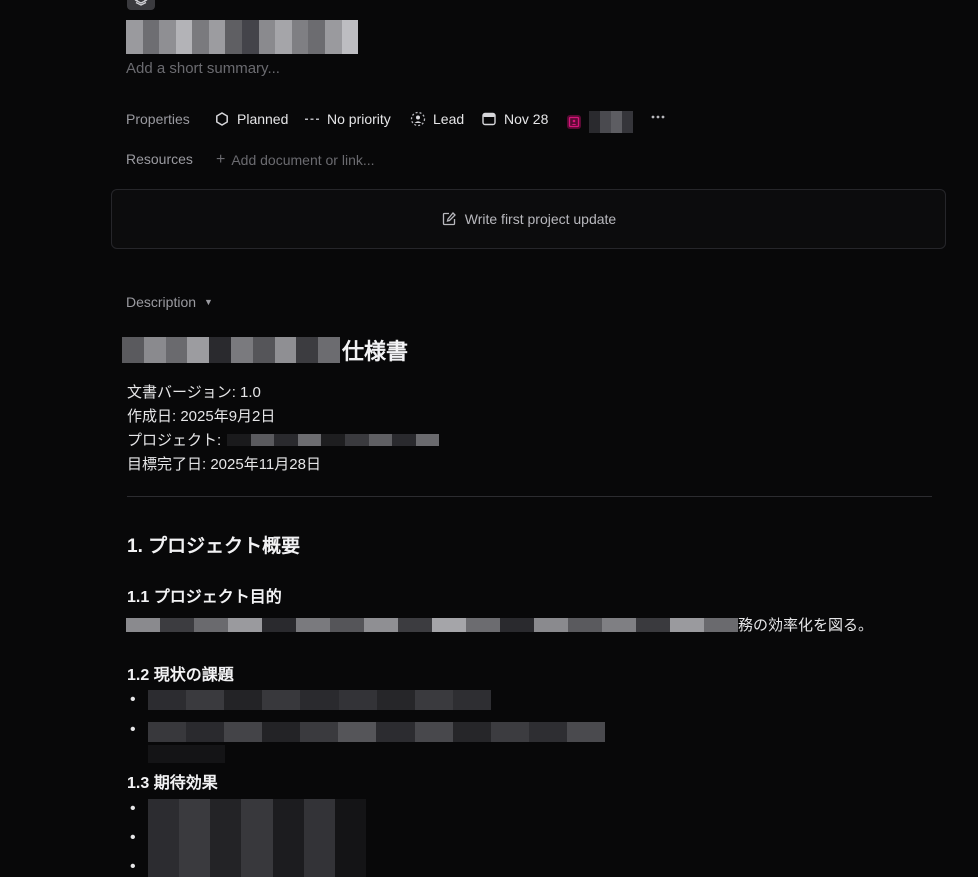 This screenshot has width=978, height=877. What do you see at coordinates (806, 625) in the screenshot?
I see `purpose-text-tail: 務の効率化を図る。` at bounding box center [806, 625].